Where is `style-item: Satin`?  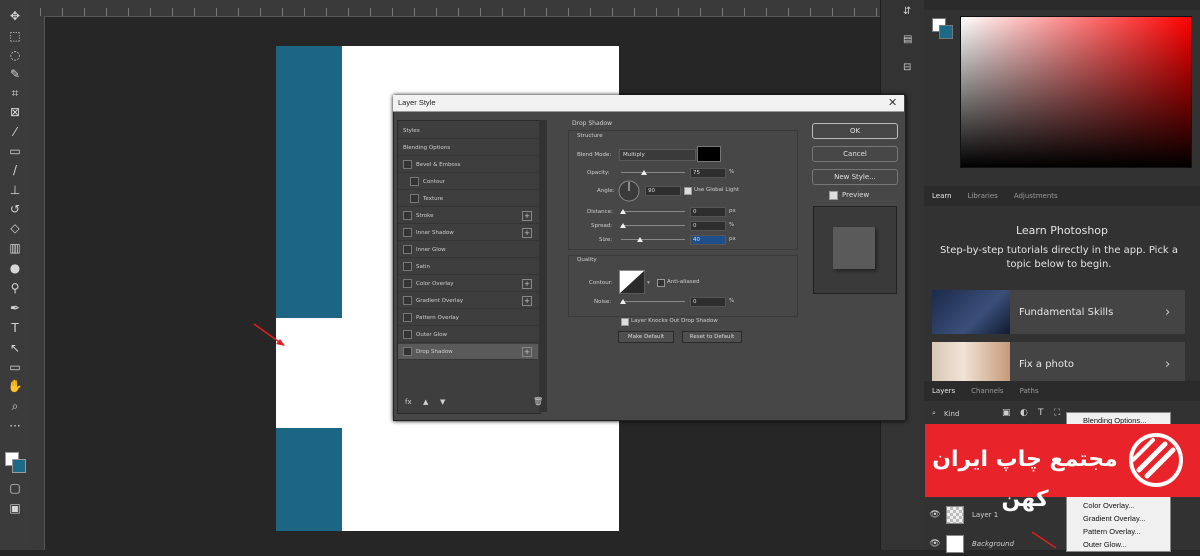
style-item: Satin is located at coordinates (468, 267).